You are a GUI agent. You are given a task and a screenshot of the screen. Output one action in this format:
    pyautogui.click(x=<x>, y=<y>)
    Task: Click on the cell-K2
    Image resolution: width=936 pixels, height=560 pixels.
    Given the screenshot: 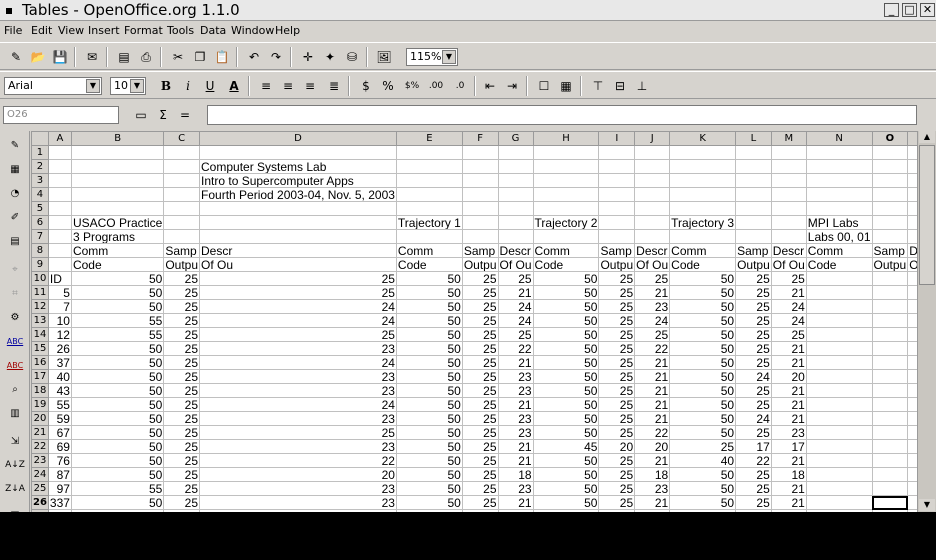 What is the action you would take?
    pyautogui.click(x=703, y=166)
    